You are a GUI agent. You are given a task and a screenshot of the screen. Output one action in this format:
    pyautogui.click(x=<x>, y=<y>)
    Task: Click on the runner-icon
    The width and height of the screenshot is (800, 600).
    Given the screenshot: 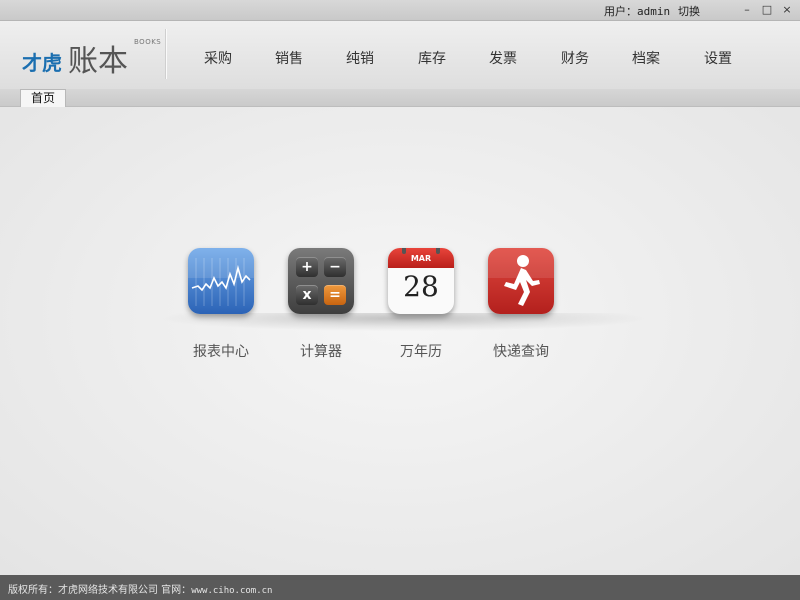 What is the action you would take?
    pyautogui.click(x=521, y=281)
    